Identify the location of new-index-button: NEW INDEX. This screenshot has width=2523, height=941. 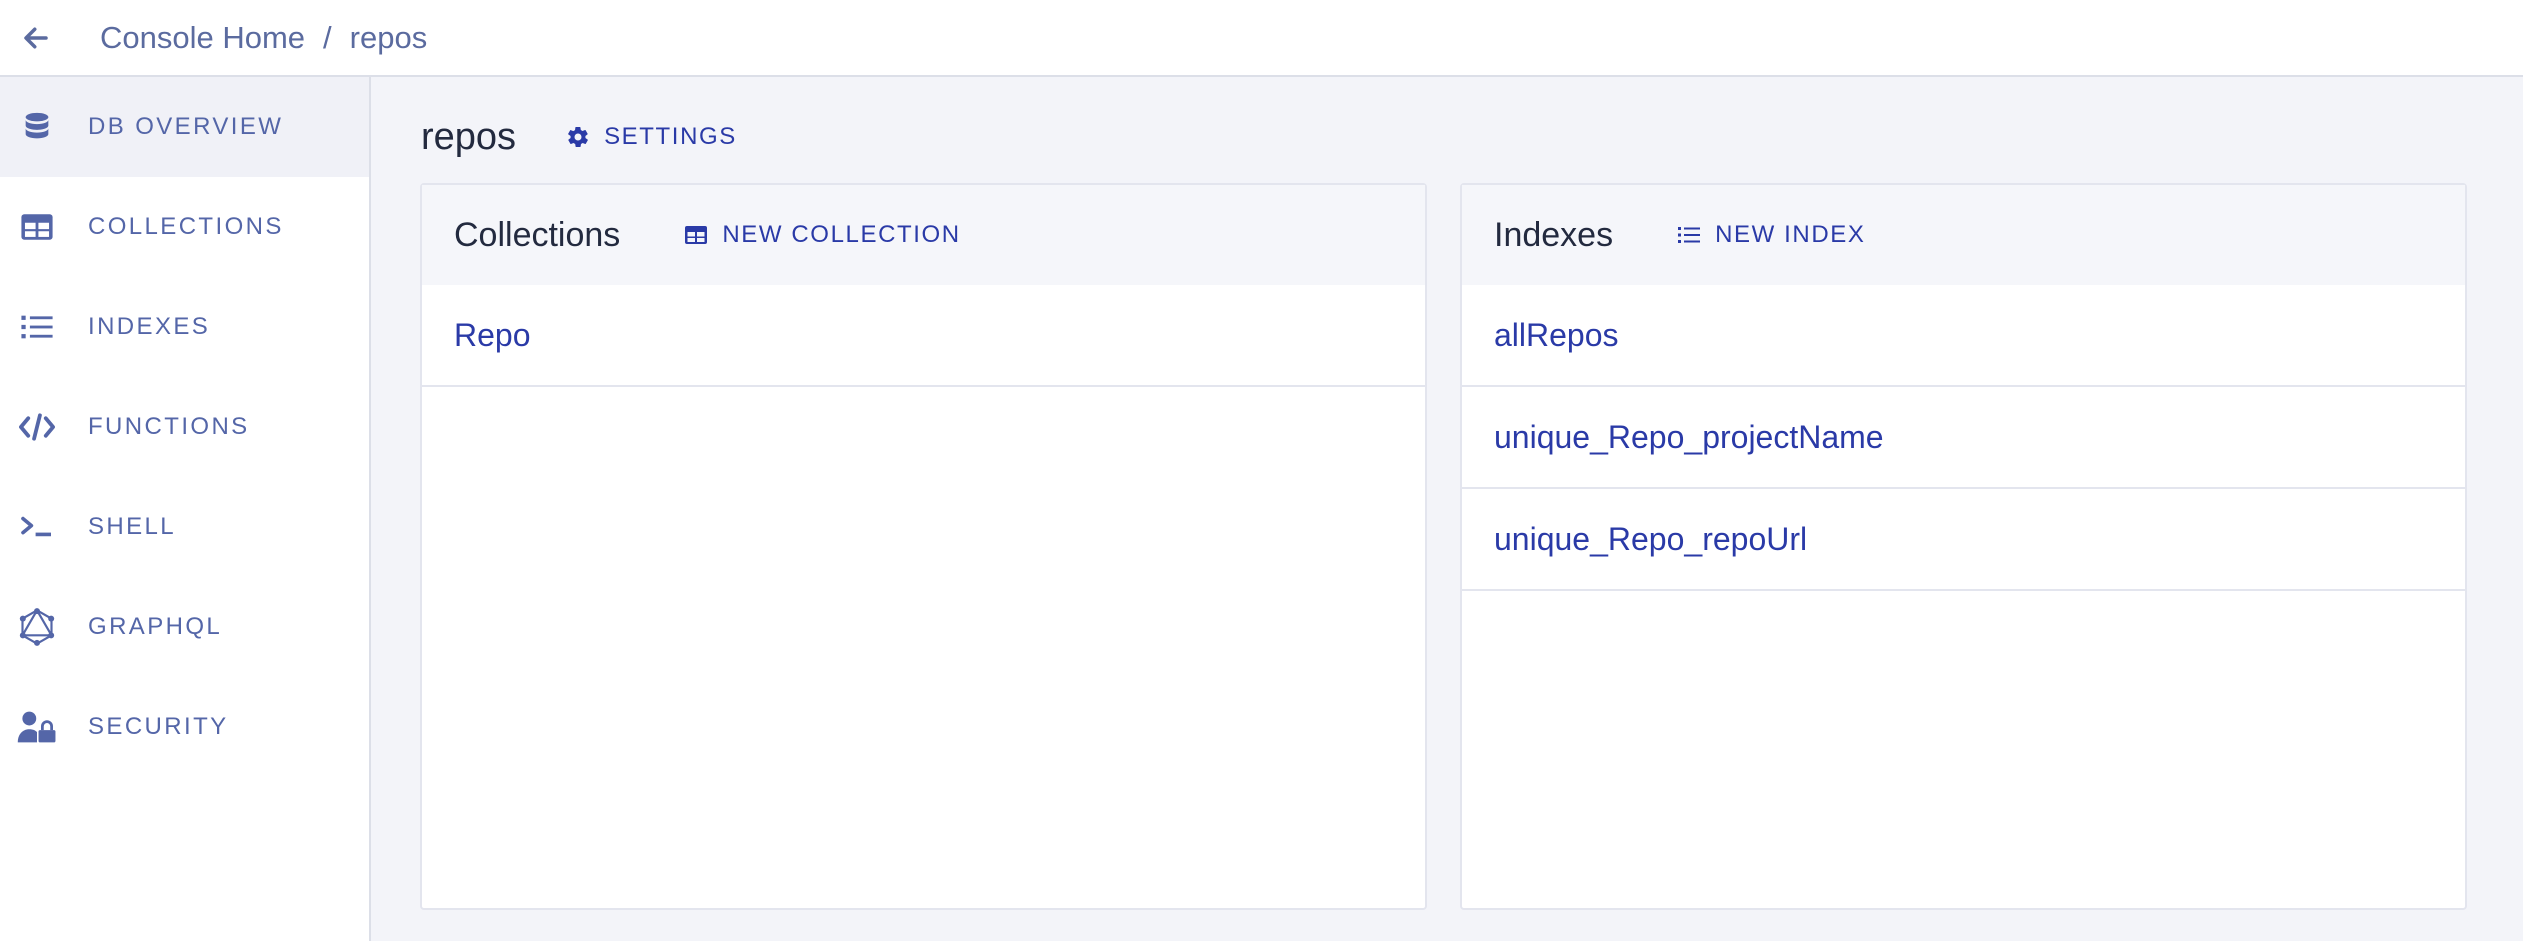
(1771, 235).